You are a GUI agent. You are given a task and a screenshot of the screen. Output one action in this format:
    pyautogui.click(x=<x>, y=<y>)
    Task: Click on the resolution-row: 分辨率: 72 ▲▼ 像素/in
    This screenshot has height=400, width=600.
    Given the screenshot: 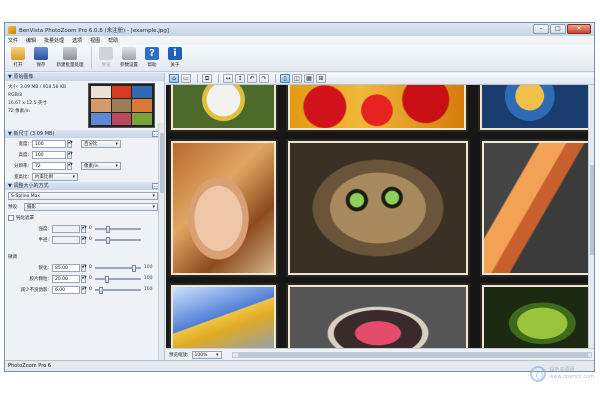 What is the action you would take?
    pyautogui.click(x=84, y=165)
    